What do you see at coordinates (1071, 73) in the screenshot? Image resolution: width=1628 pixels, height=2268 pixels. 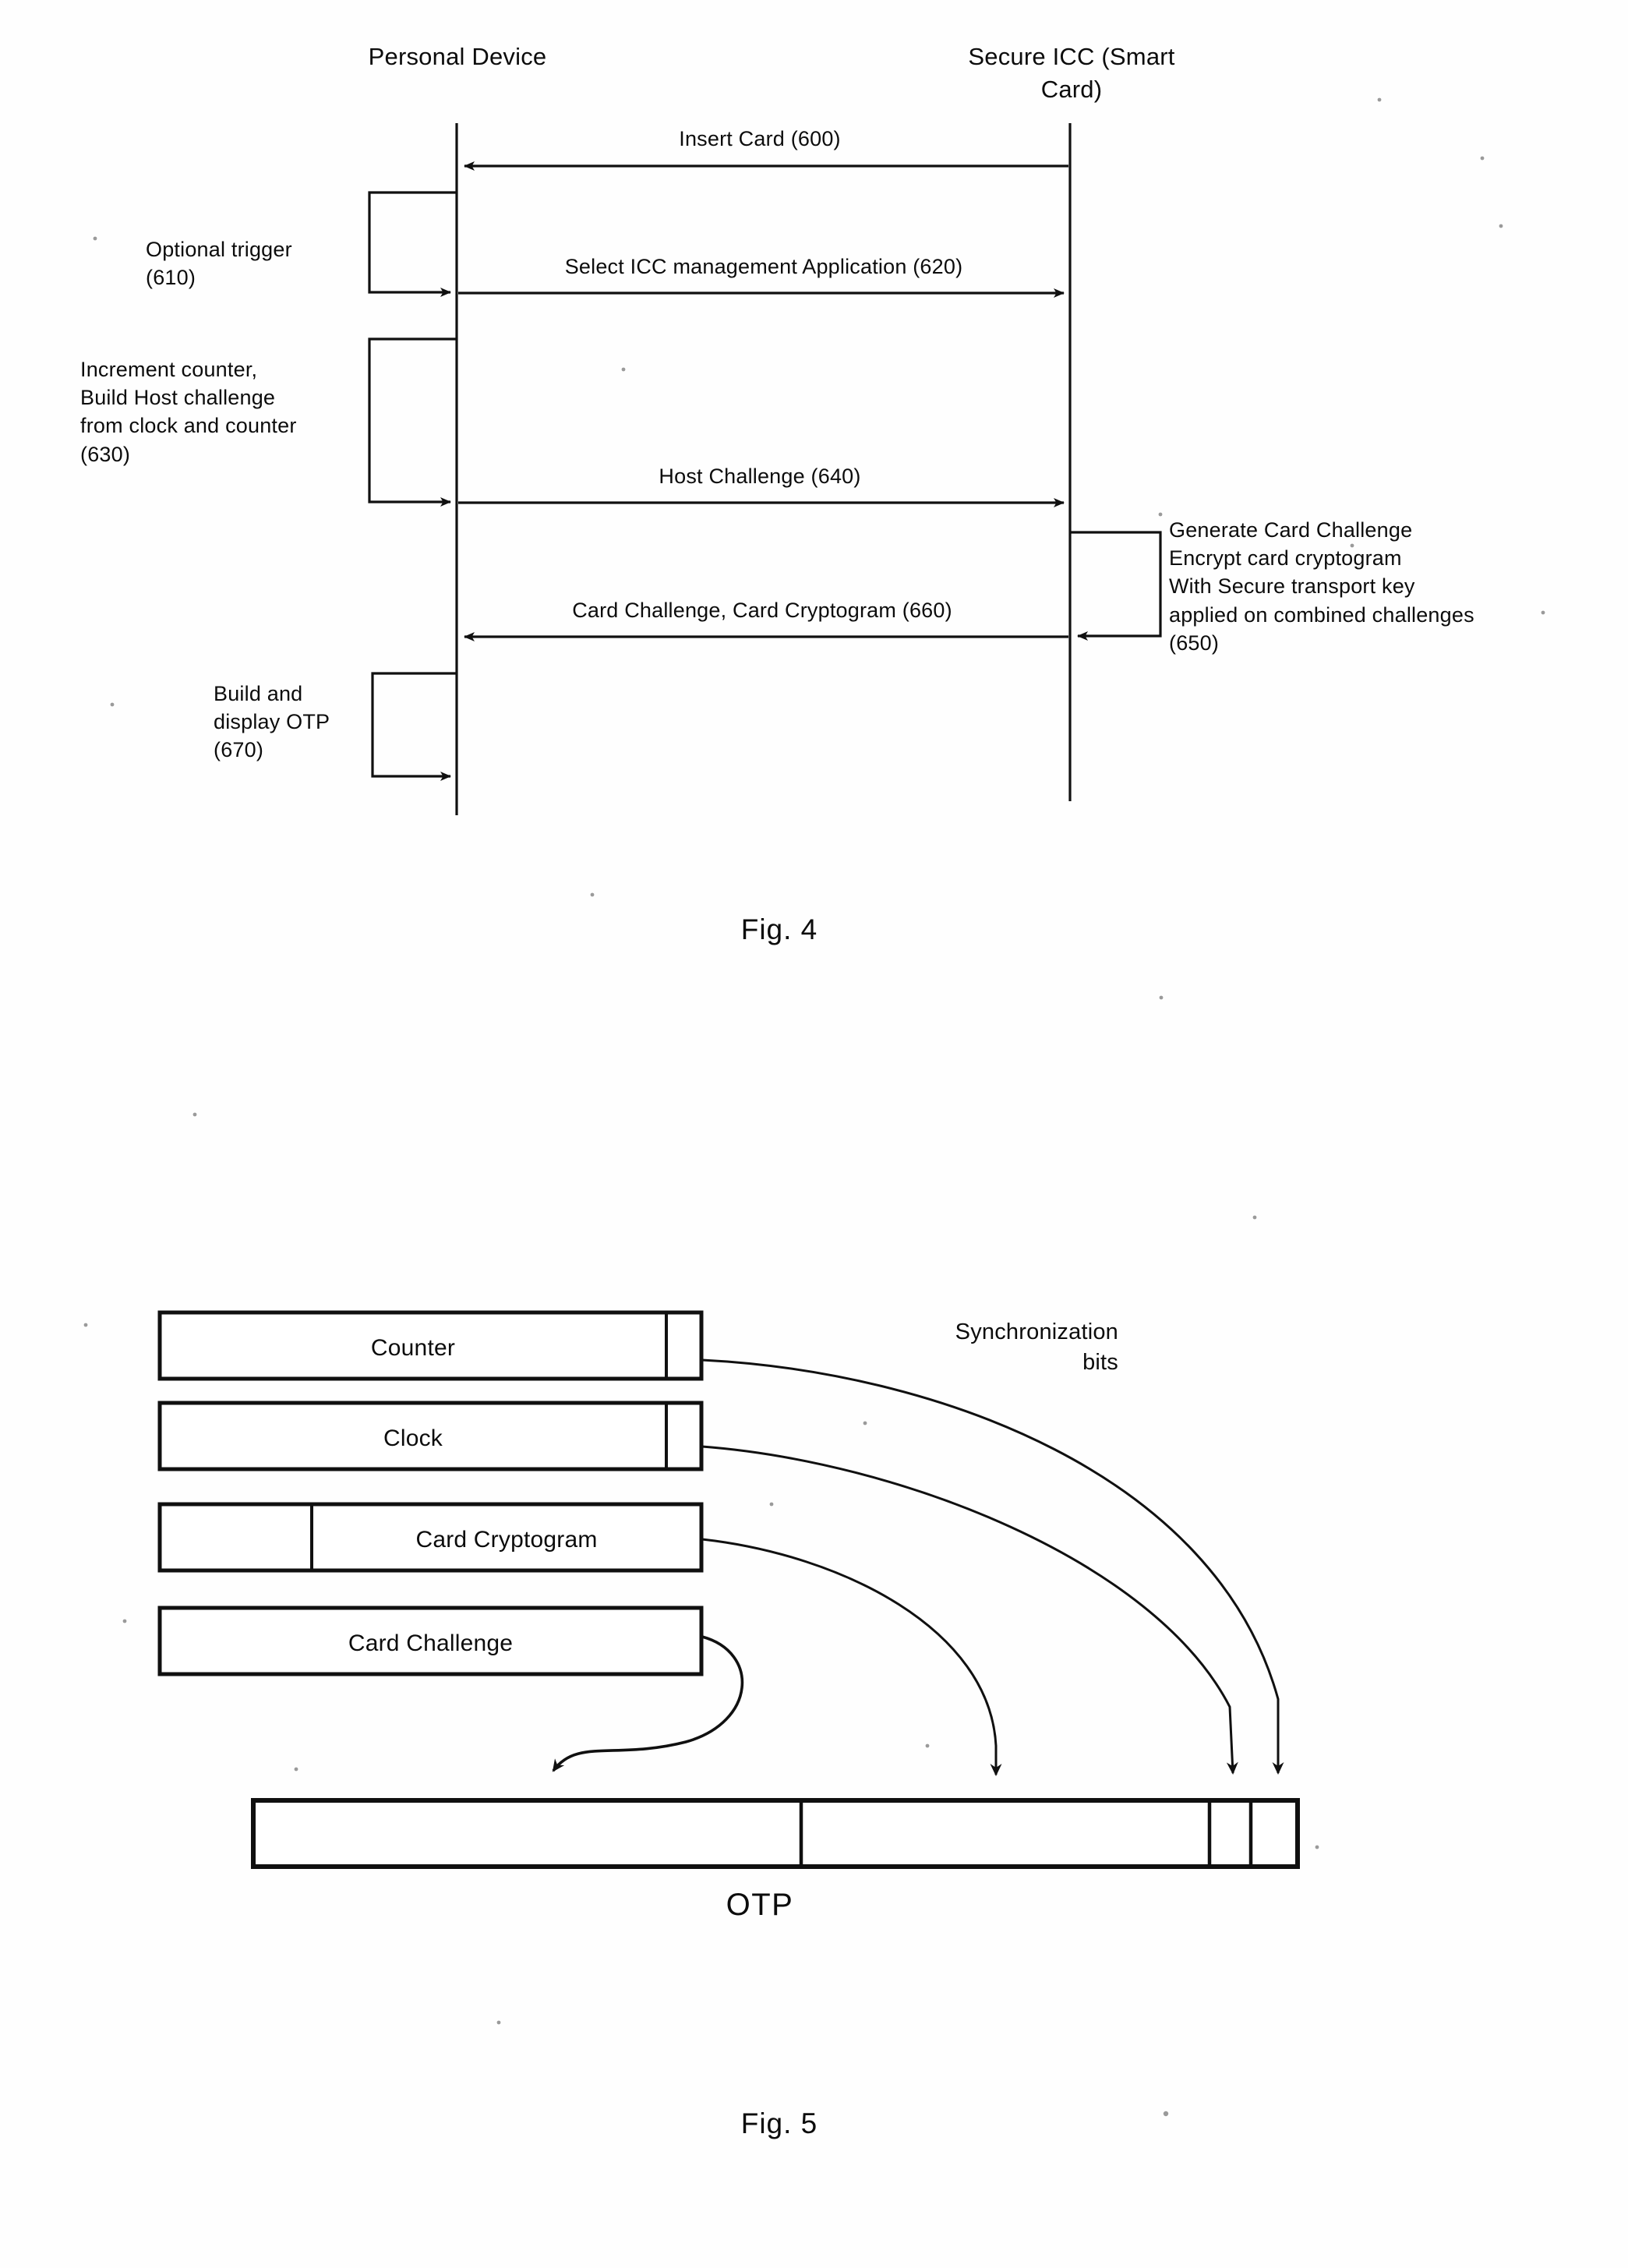 I see `lifeline-header-secure-icc: Secure ICC (Smart Card)` at bounding box center [1071, 73].